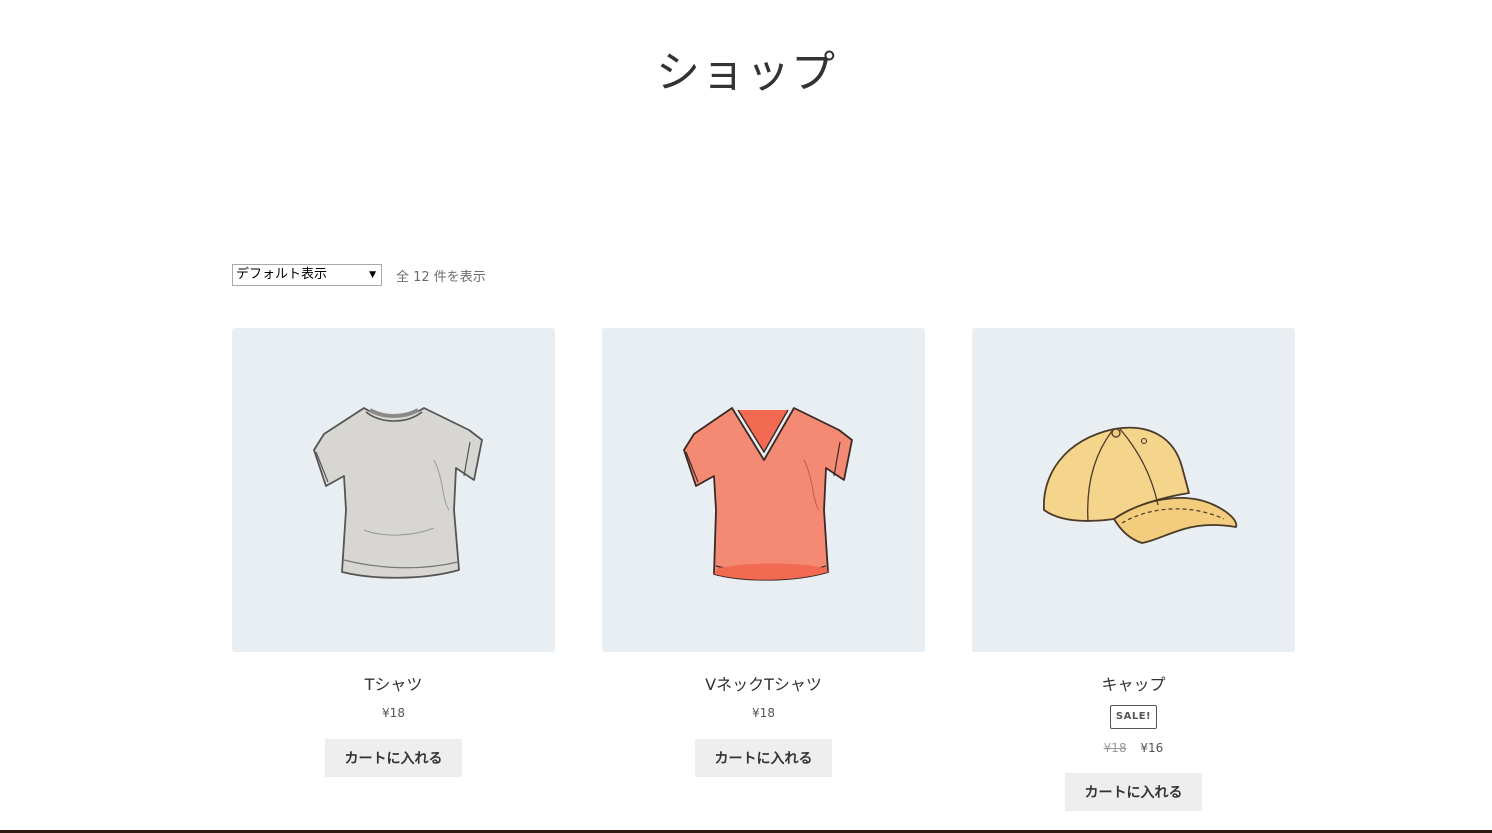 Image resolution: width=1492 pixels, height=833 pixels. Describe the element at coordinates (397, 493) in the screenshot. I see `tshirt-icon` at that location.